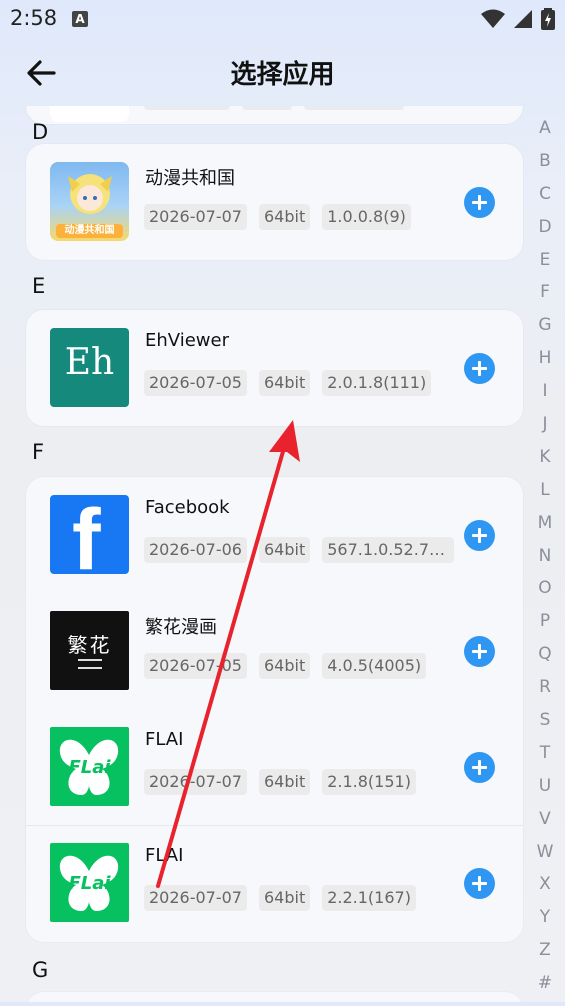  What do you see at coordinates (545, 759) in the screenshot?
I see `index-letter-t: T` at bounding box center [545, 759].